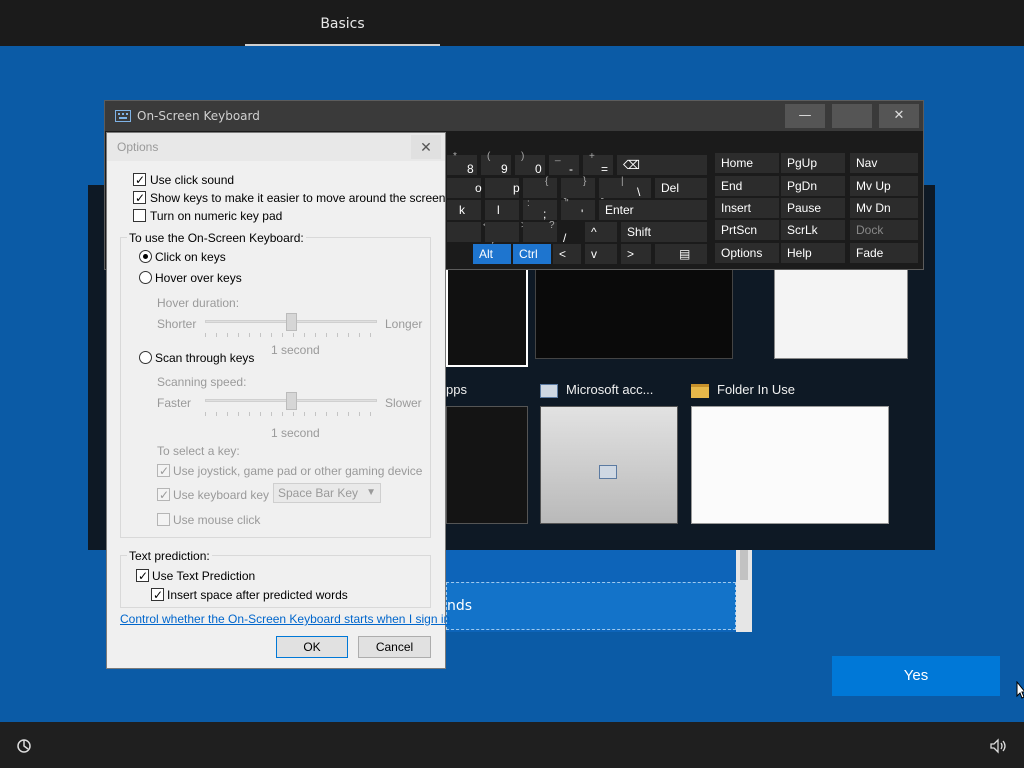  What do you see at coordinates (295, 433) in the screenshot?
I see `scanning-speed-value: 1 second` at bounding box center [295, 433].